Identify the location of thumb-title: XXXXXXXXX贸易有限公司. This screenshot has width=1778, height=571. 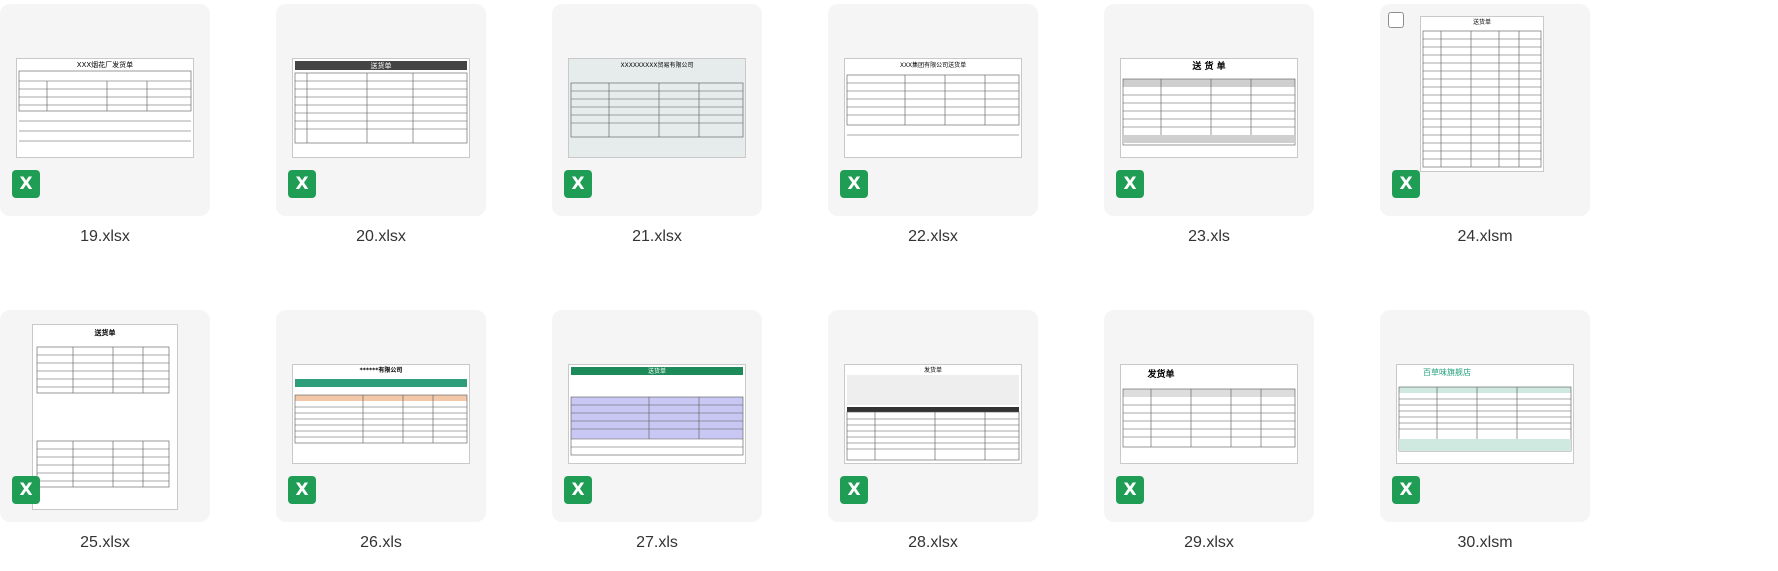
(657, 65).